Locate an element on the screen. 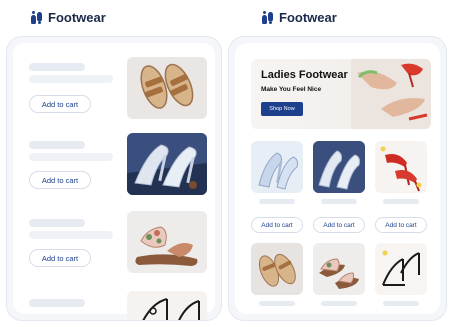  banner-title: Ladies Footwear is located at coordinates (304, 75).